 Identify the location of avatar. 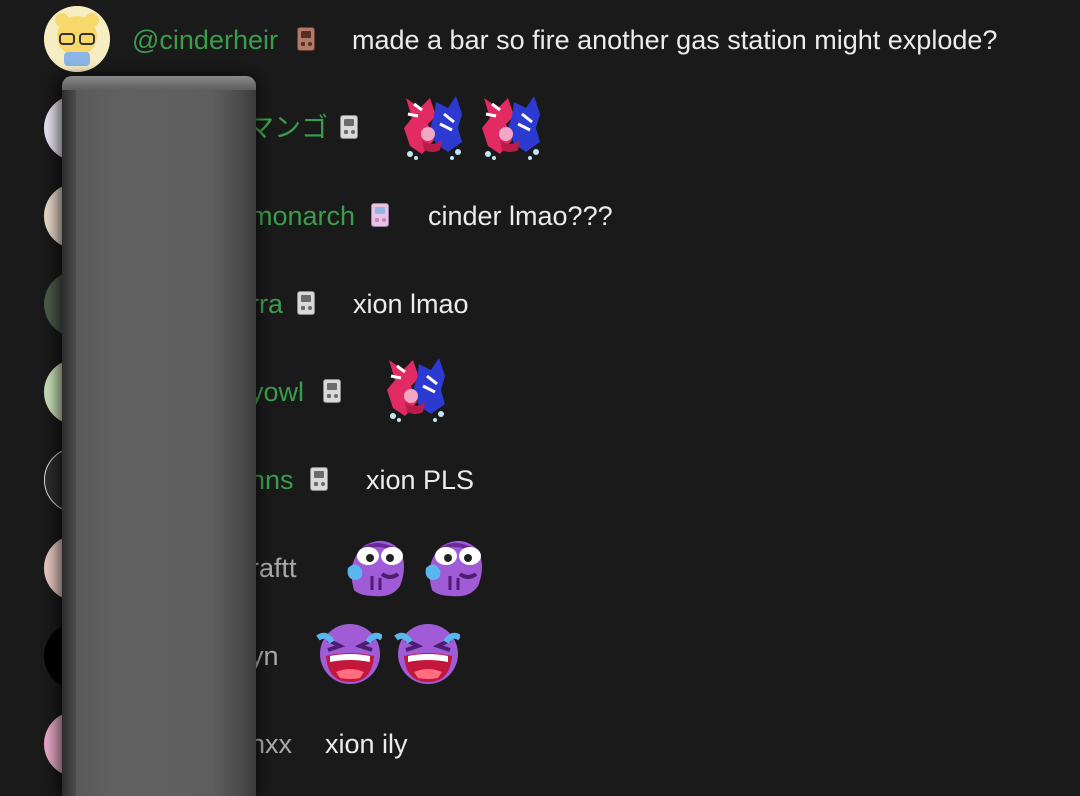
(77, 39).